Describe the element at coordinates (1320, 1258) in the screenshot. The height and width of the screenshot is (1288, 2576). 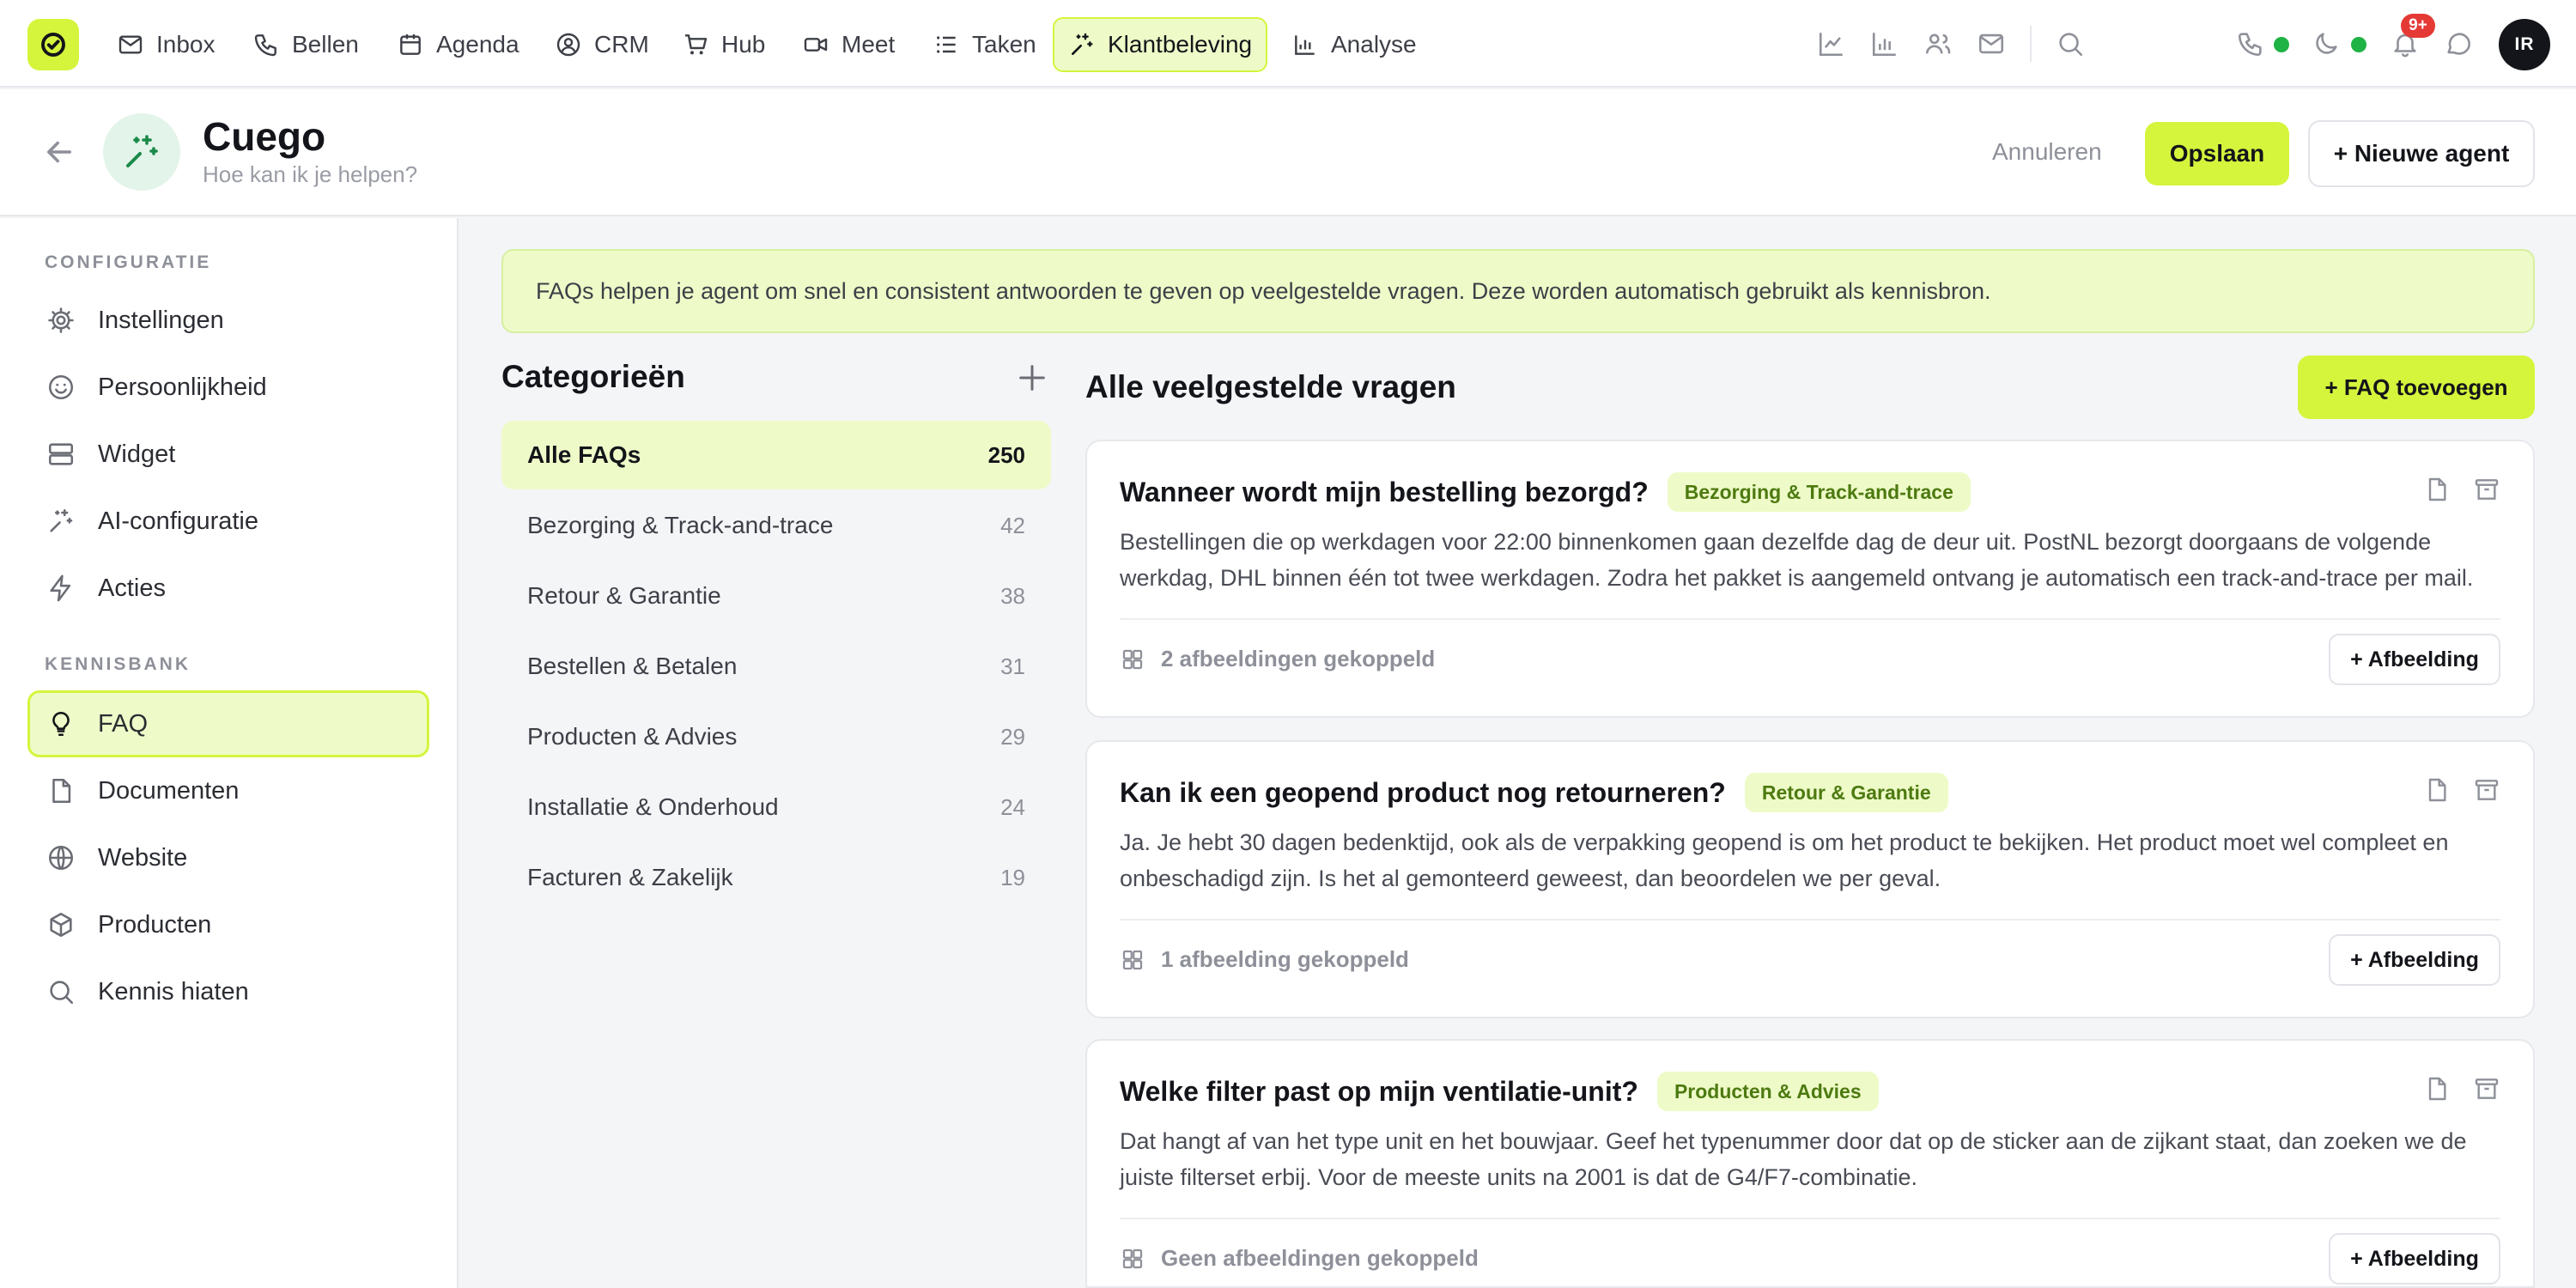
I see `faq-images-text: Geen afbeeldingen gekoppeld` at that location.